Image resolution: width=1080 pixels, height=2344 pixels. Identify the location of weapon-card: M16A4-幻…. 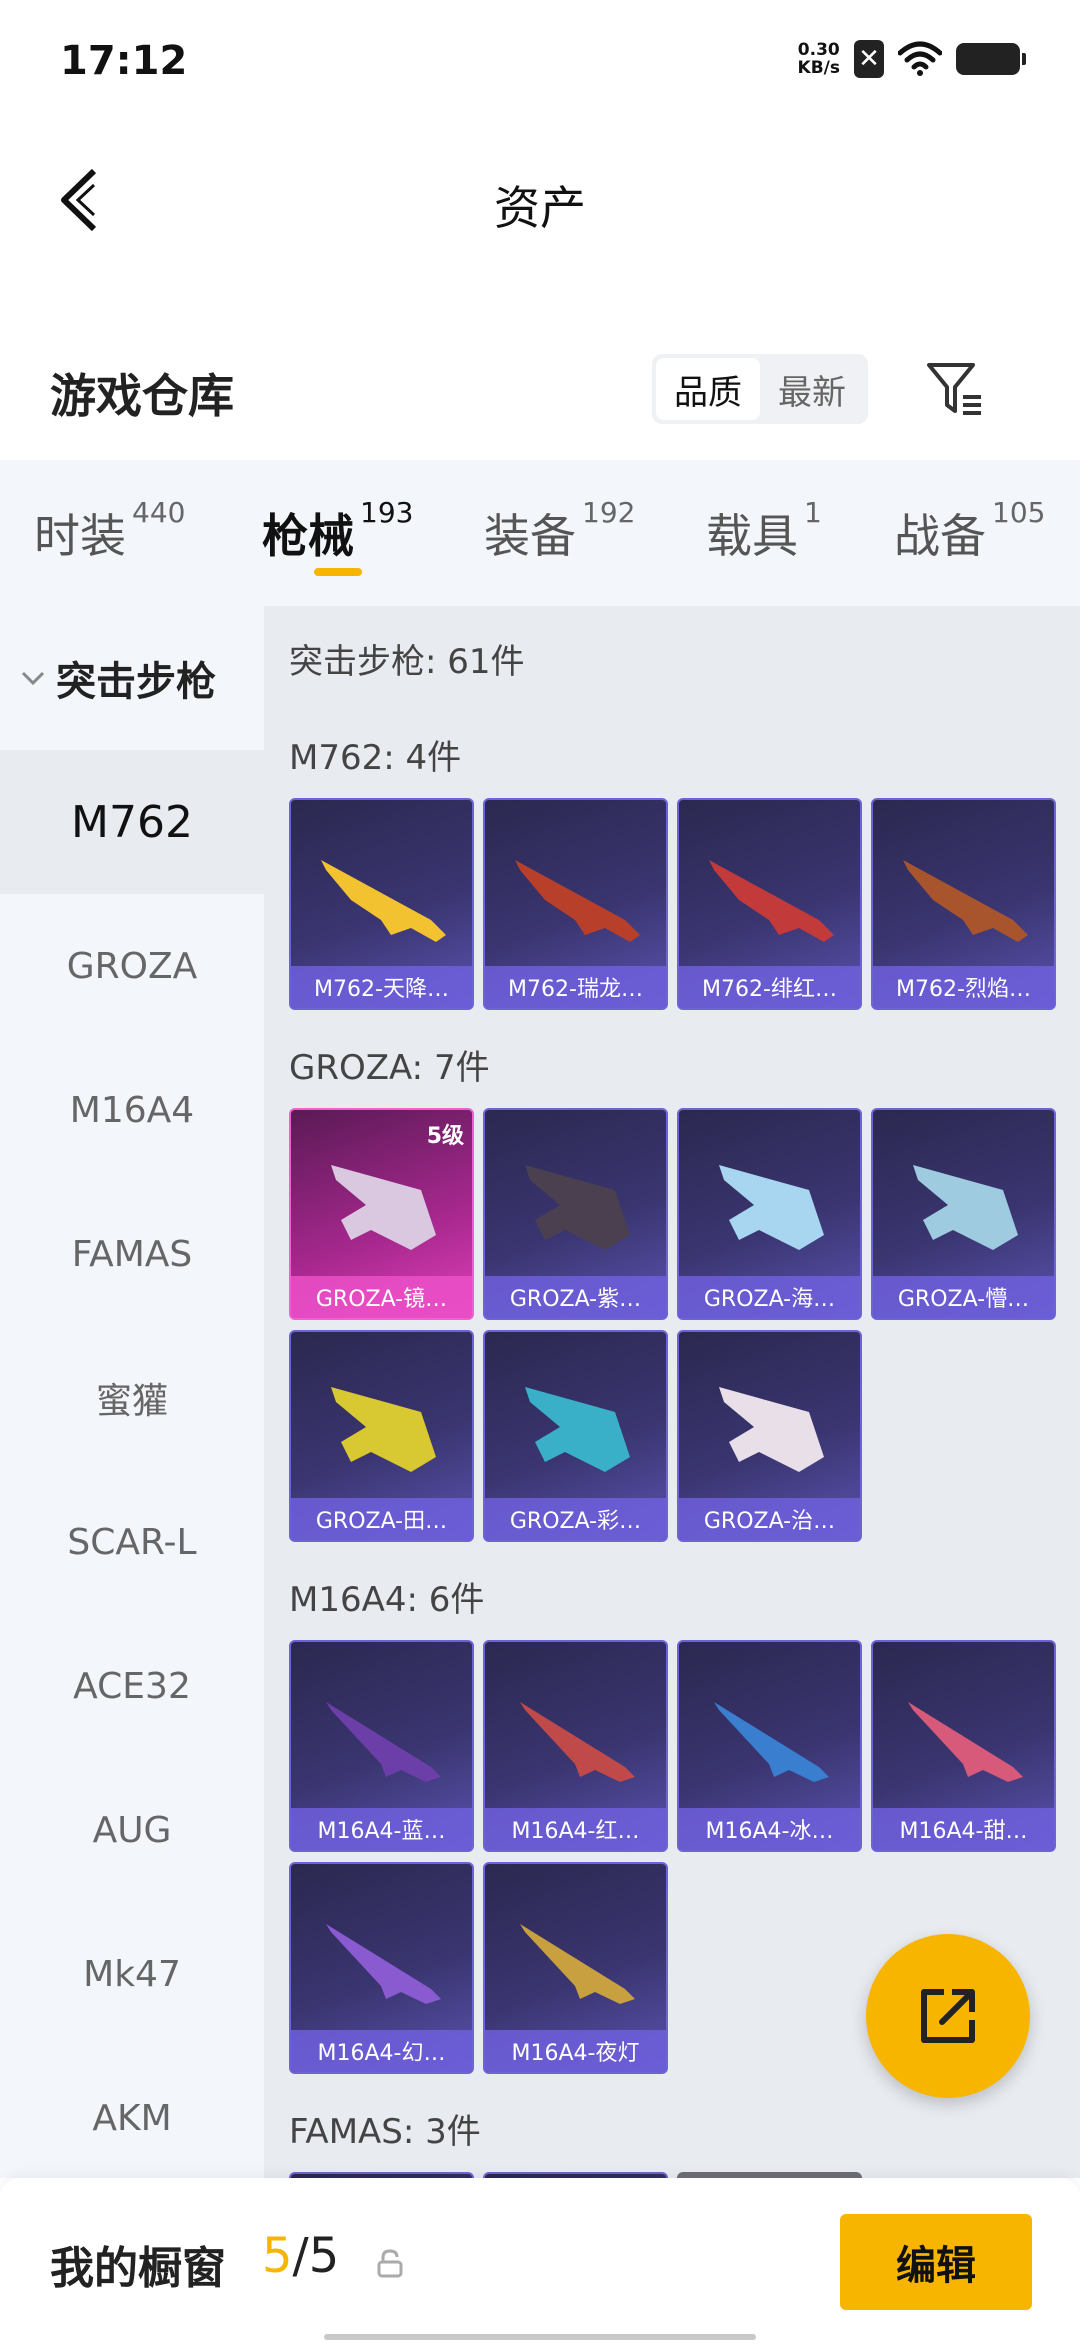
(381, 1968).